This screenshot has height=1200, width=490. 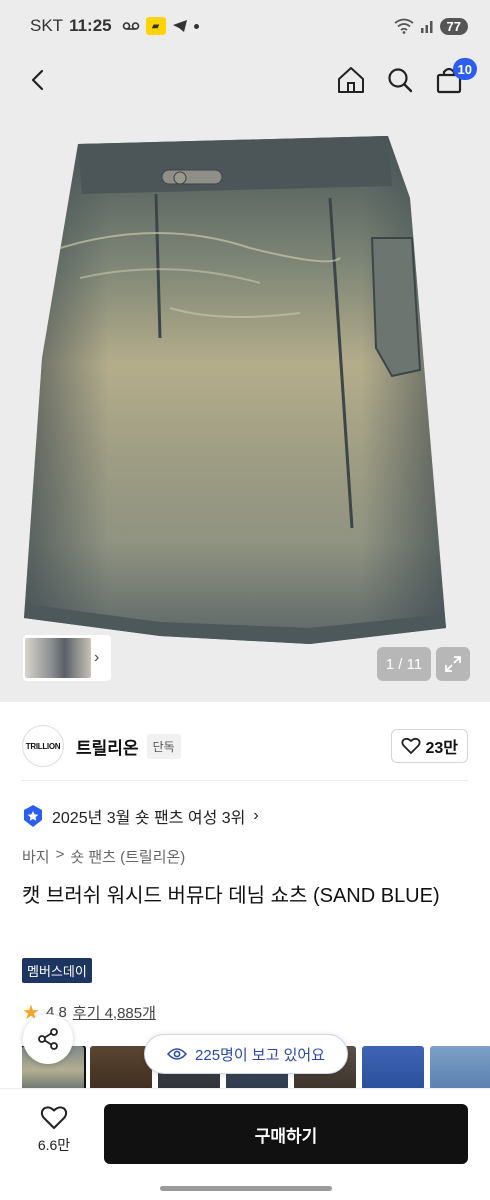 I want to click on voicemail-icon, so click(x=130, y=26).